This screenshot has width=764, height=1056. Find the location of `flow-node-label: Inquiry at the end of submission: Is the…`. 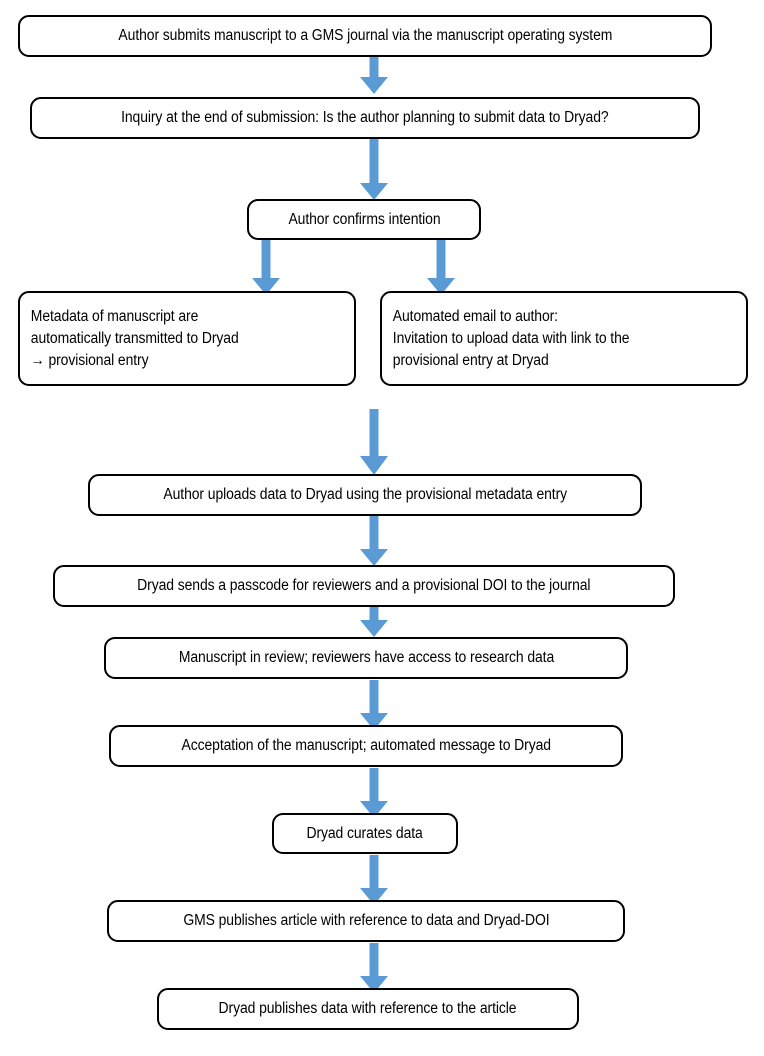

flow-node-label: Inquiry at the end of submission: Is the… is located at coordinates (365, 117).